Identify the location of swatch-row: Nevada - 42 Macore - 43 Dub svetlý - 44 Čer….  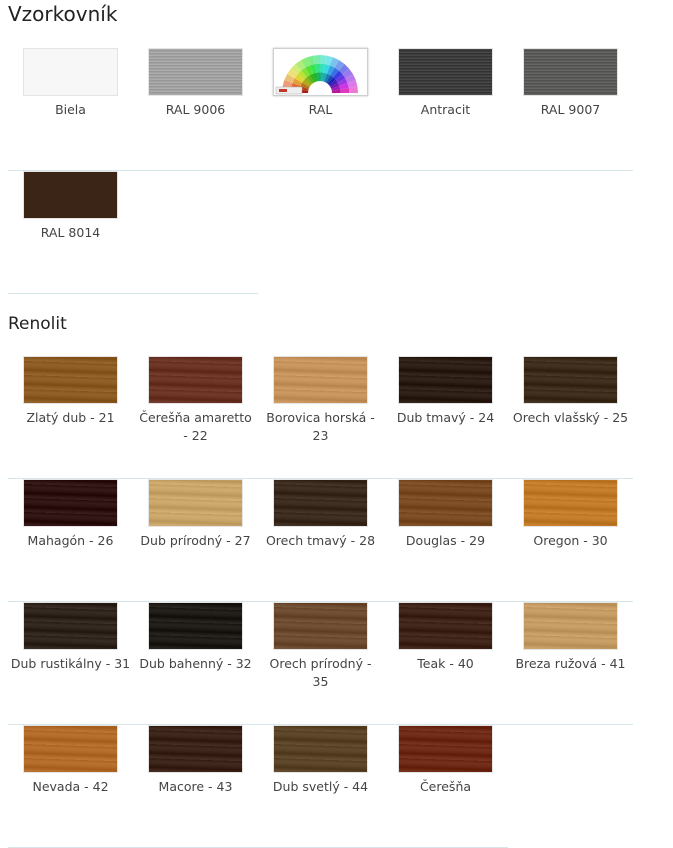
(258, 786).